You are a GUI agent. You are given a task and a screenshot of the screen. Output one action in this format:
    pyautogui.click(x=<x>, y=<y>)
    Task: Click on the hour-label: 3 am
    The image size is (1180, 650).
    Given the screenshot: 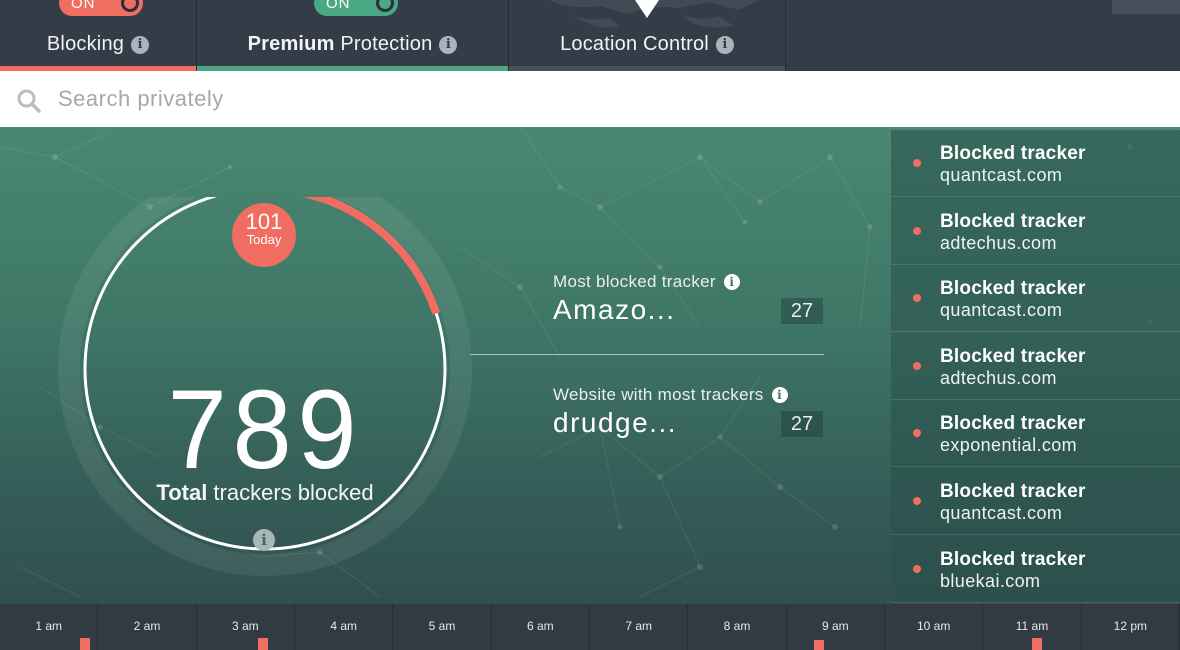 What is the action you would take?
    pyautogui.click(x=245, y=626)
    